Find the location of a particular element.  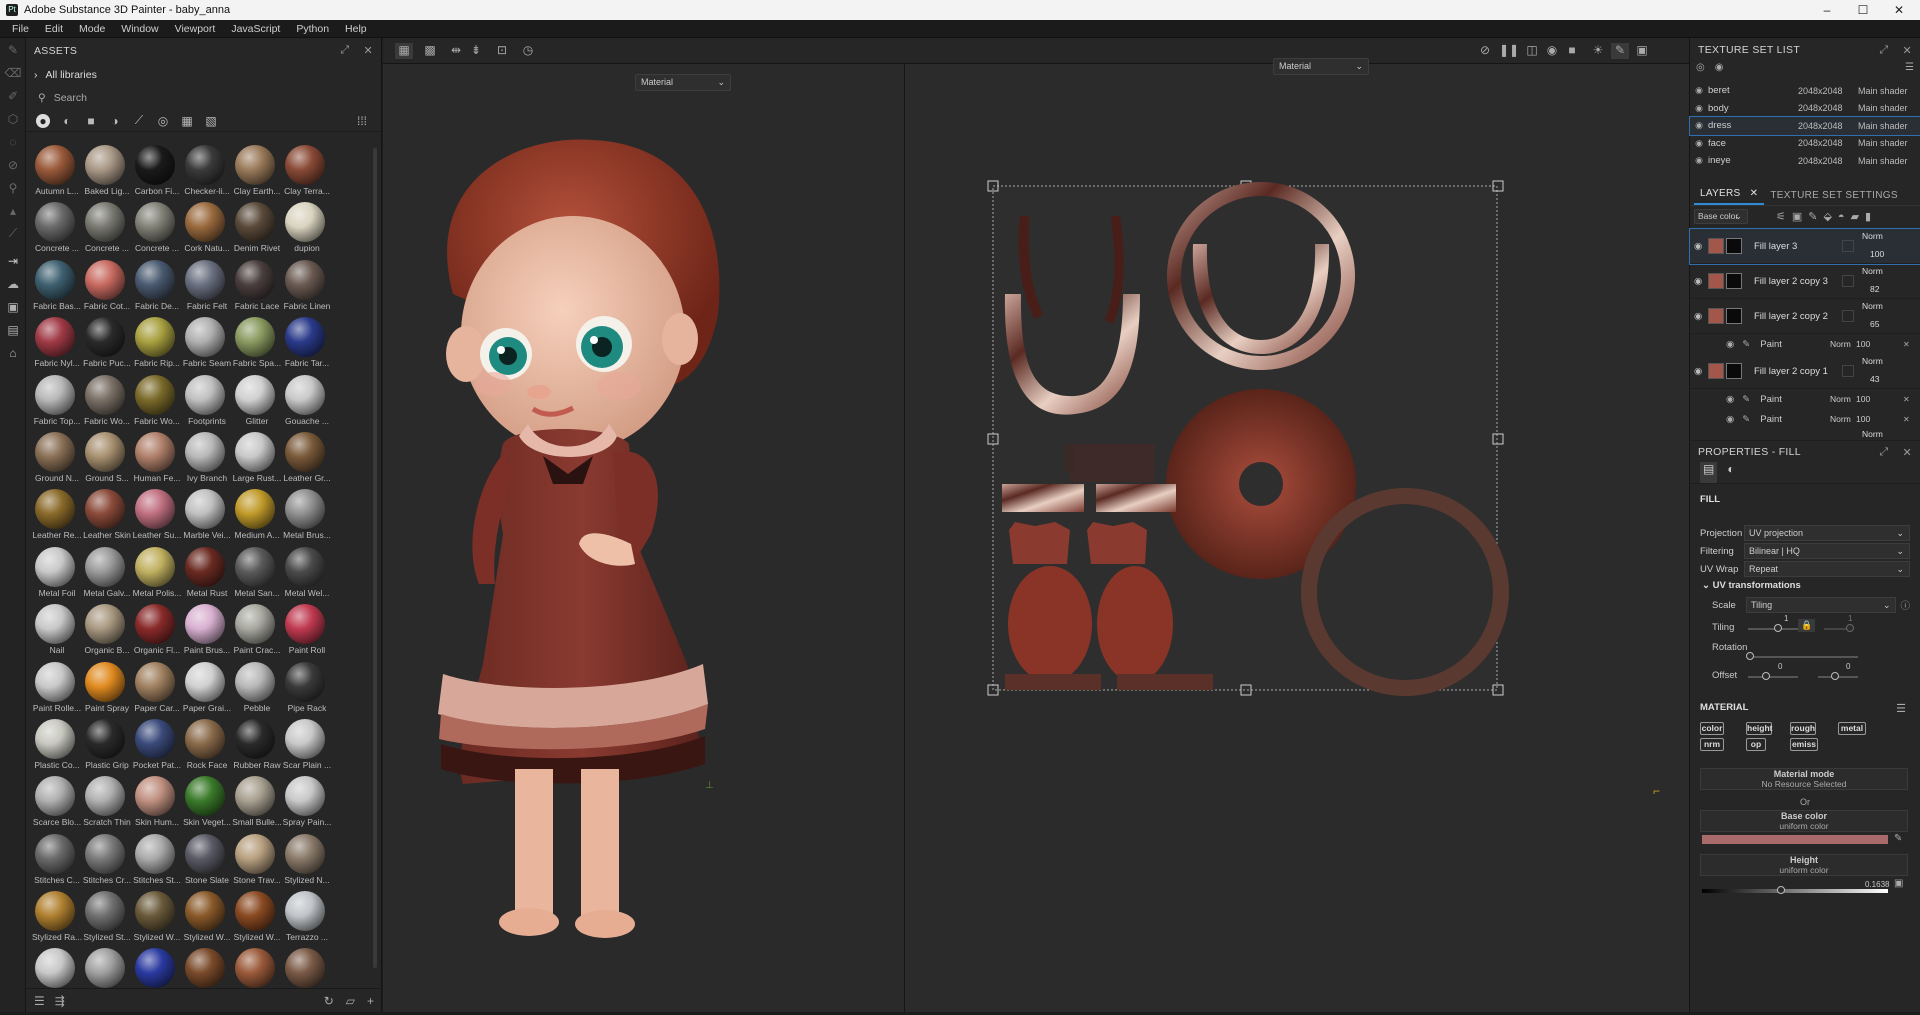

menu-icon: ☰ is located at coordinates (1909, 67).